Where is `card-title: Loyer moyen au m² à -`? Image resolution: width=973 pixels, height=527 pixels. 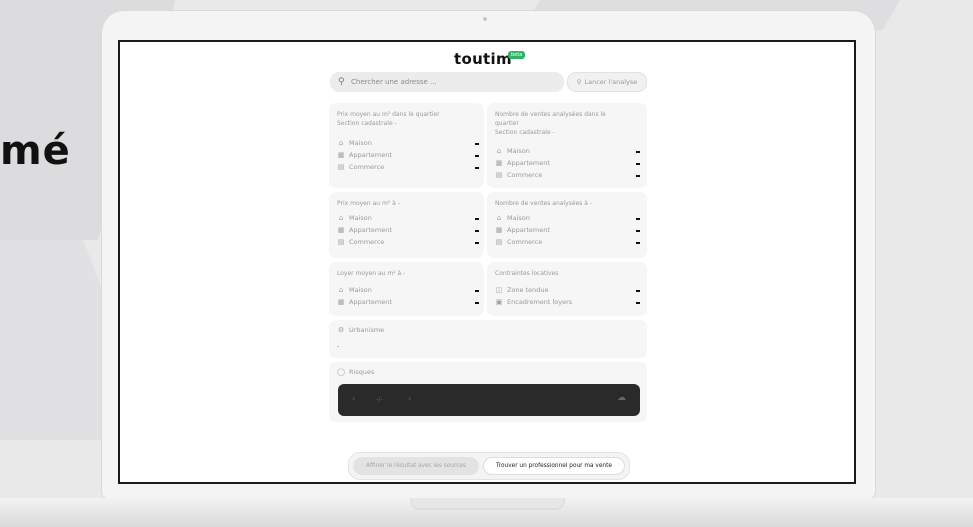 card-title: Loyer moyen au m² à - is located at coordinates (371, 273).